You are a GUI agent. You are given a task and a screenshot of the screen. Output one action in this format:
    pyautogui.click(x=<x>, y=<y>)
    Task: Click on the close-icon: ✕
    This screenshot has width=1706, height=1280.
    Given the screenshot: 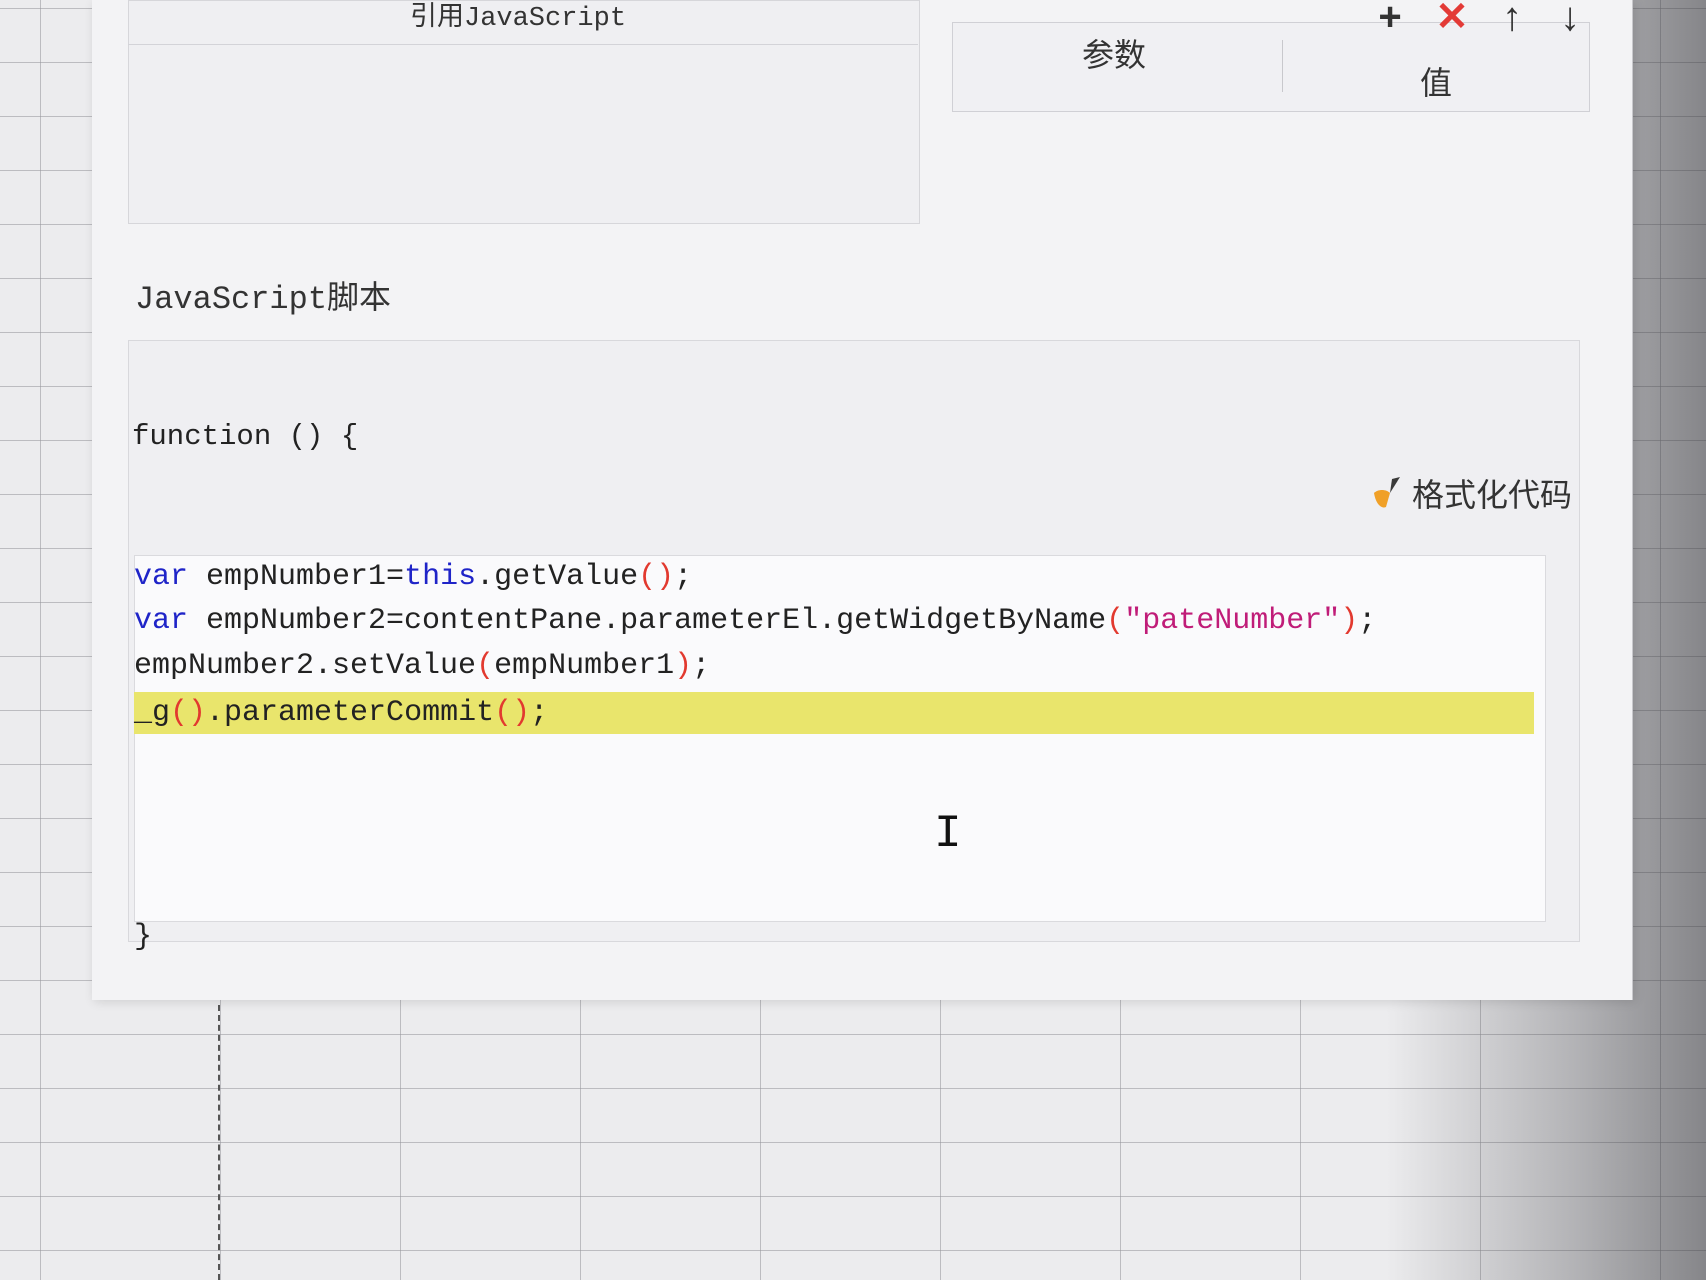 What is the action you would take?
    pyautogui.click(x=1452, y=19)
    